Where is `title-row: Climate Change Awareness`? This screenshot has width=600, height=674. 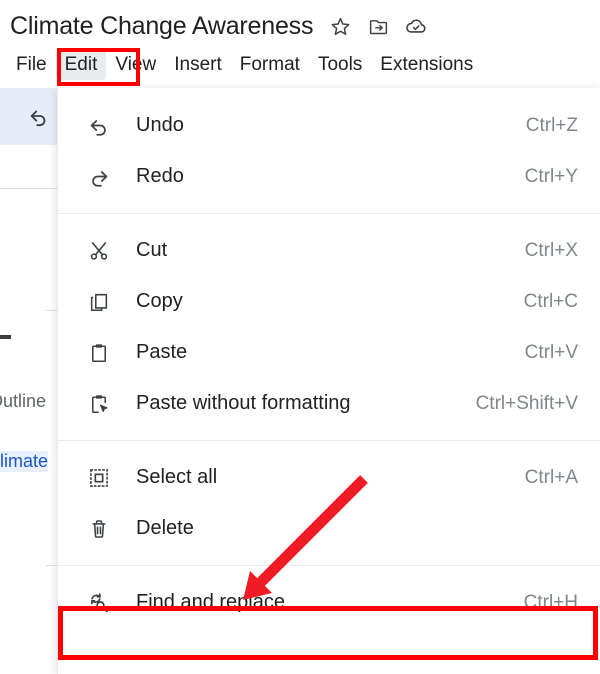
title-row: Climate Change Awareness is located at coordinates (218, 26).